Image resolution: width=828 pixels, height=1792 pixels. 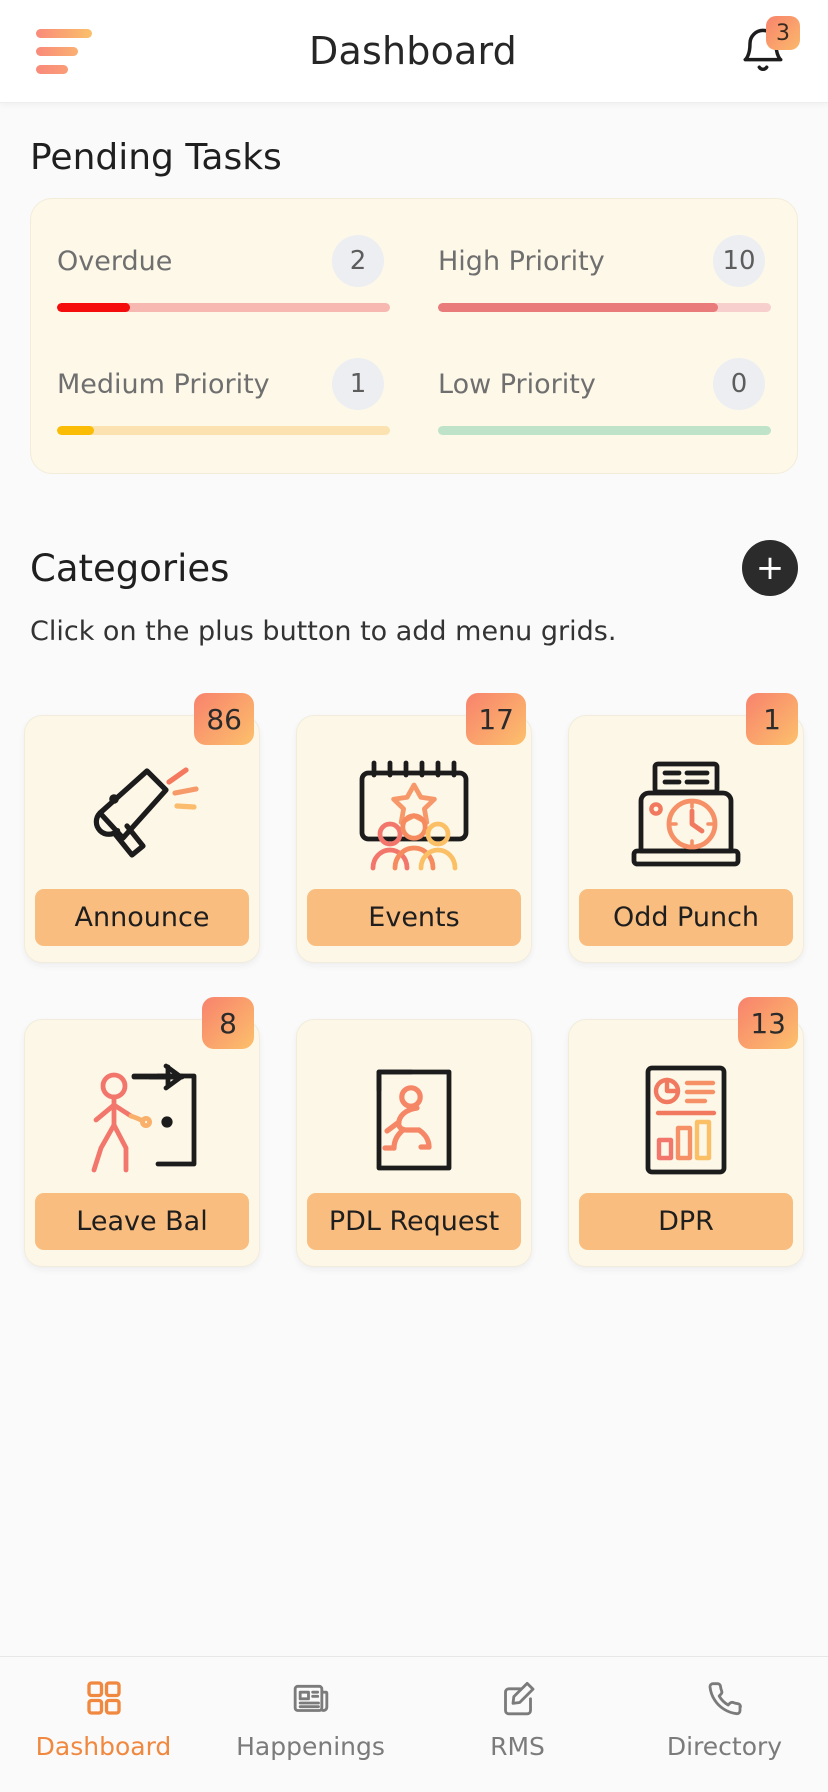 What do you see at coordinates (414, 1119) in the screenshot?
I see `person-running-icon` at bounding box center [414, 1119].